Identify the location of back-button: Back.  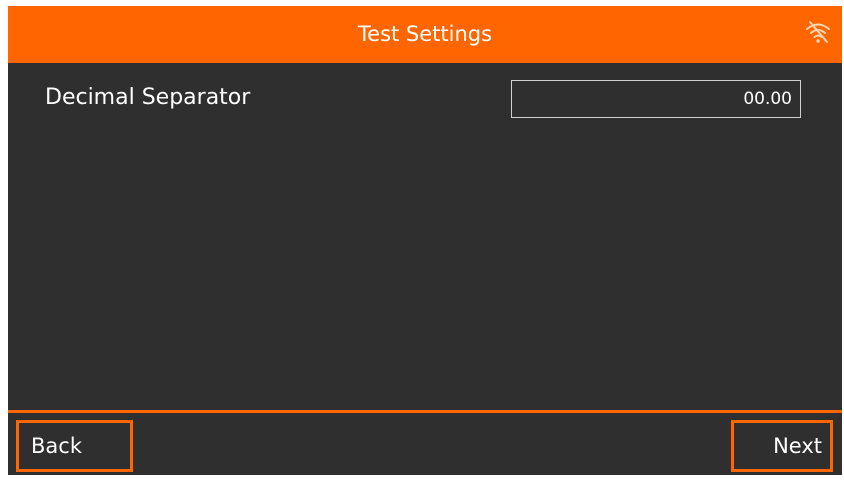
(74, 446).